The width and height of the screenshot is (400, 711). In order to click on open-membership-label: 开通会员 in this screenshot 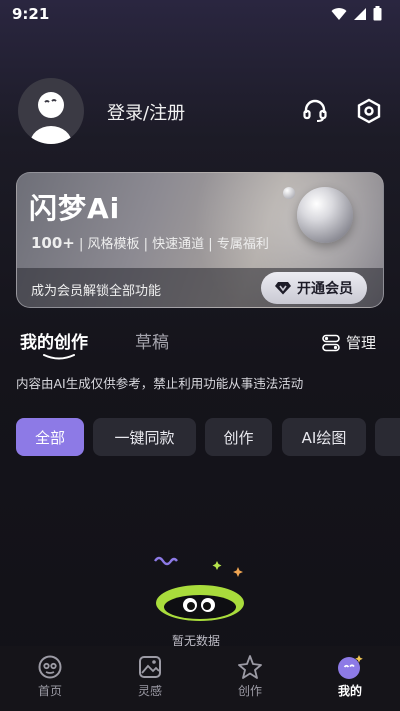, I will do `click(325, 289)`.